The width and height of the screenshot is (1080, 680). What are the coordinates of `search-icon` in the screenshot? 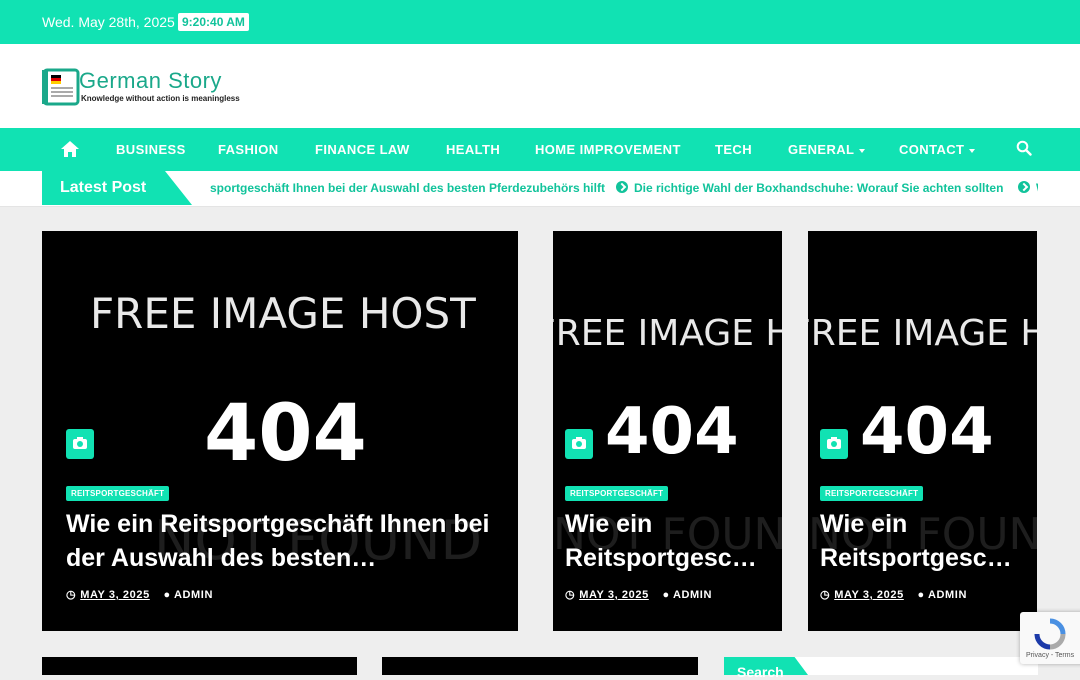 It's located at (1024, 148).